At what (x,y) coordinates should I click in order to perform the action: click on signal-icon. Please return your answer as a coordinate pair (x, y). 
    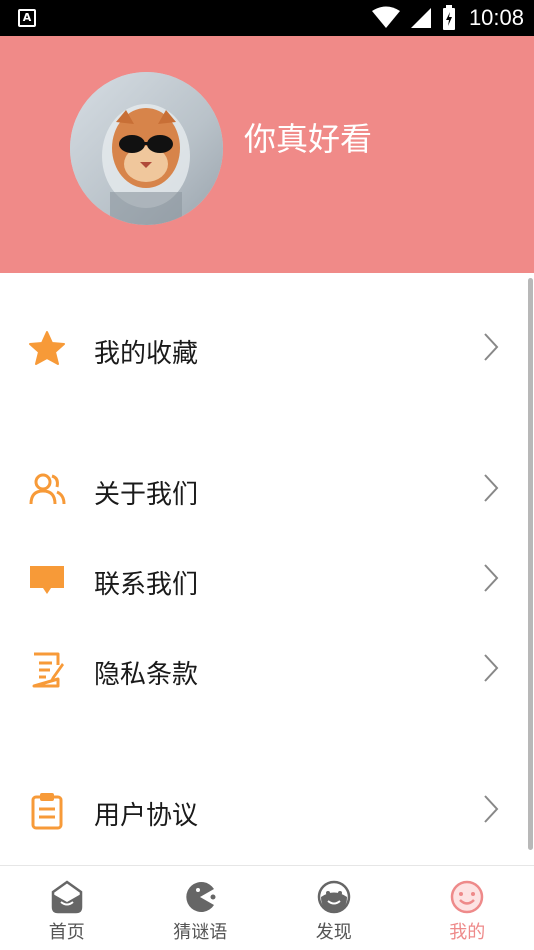
    Looking at the image, I should click on (420, 18).